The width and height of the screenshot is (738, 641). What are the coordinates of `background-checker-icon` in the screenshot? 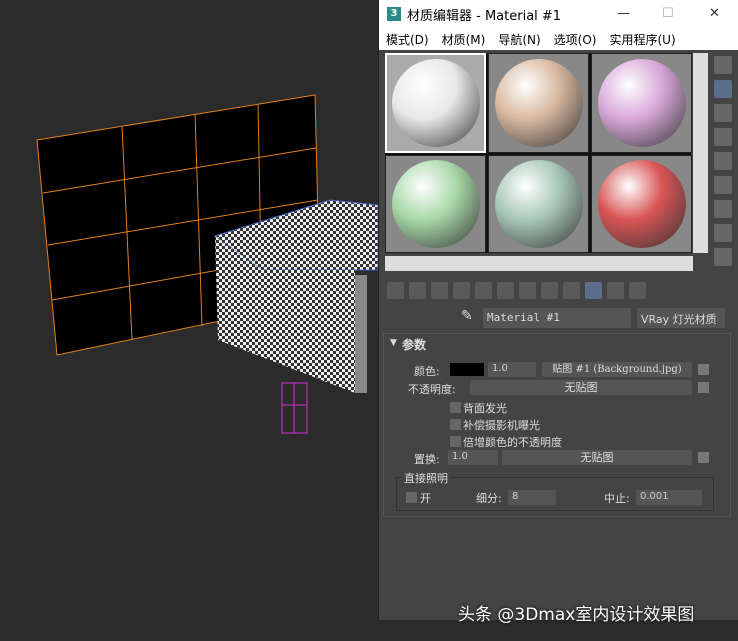 It's located at (723, 113).